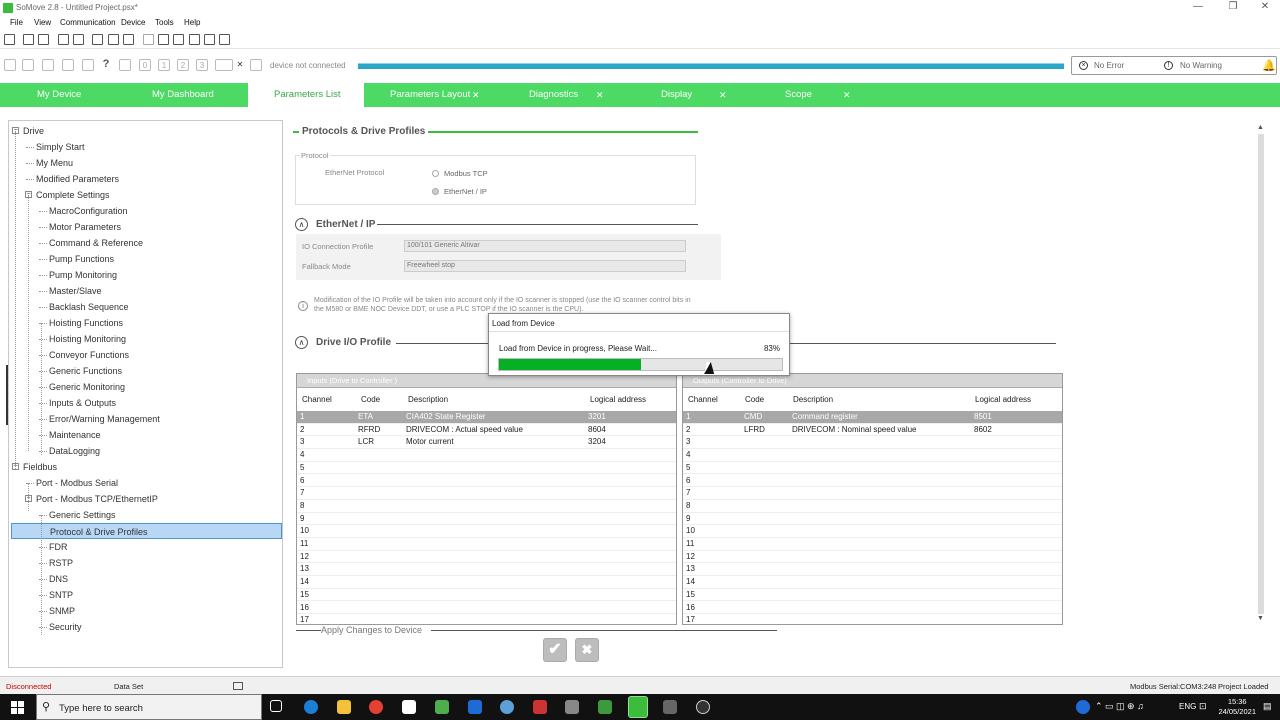 The height and width of the screenshot is (720, 1280). I want to click on tree-item-generic-monitoring: Generic Monitoring, so click(87, 387).